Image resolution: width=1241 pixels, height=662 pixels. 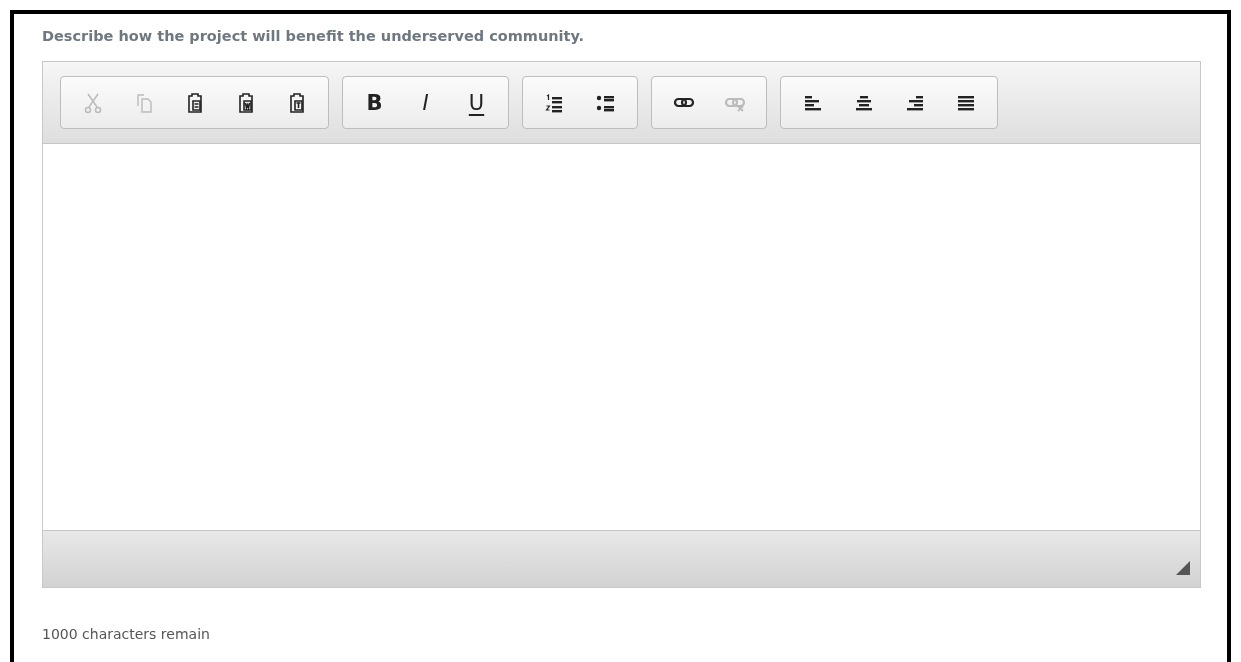 What do you see at coordinates (126, 634) in the screenshot?
I see `characters-remaining-text: 1000 characters remain` at bounding box center [126, 634].